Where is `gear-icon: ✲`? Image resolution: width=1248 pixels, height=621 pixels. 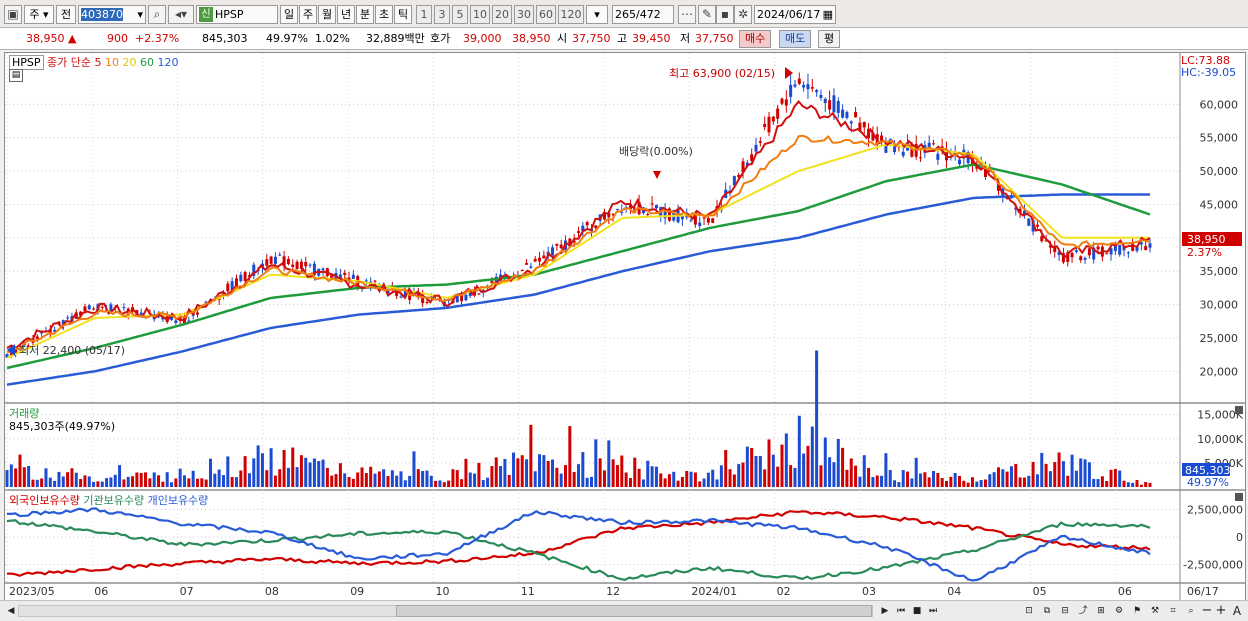
gear-icon: ✲ is located at coordinates (743, 14).